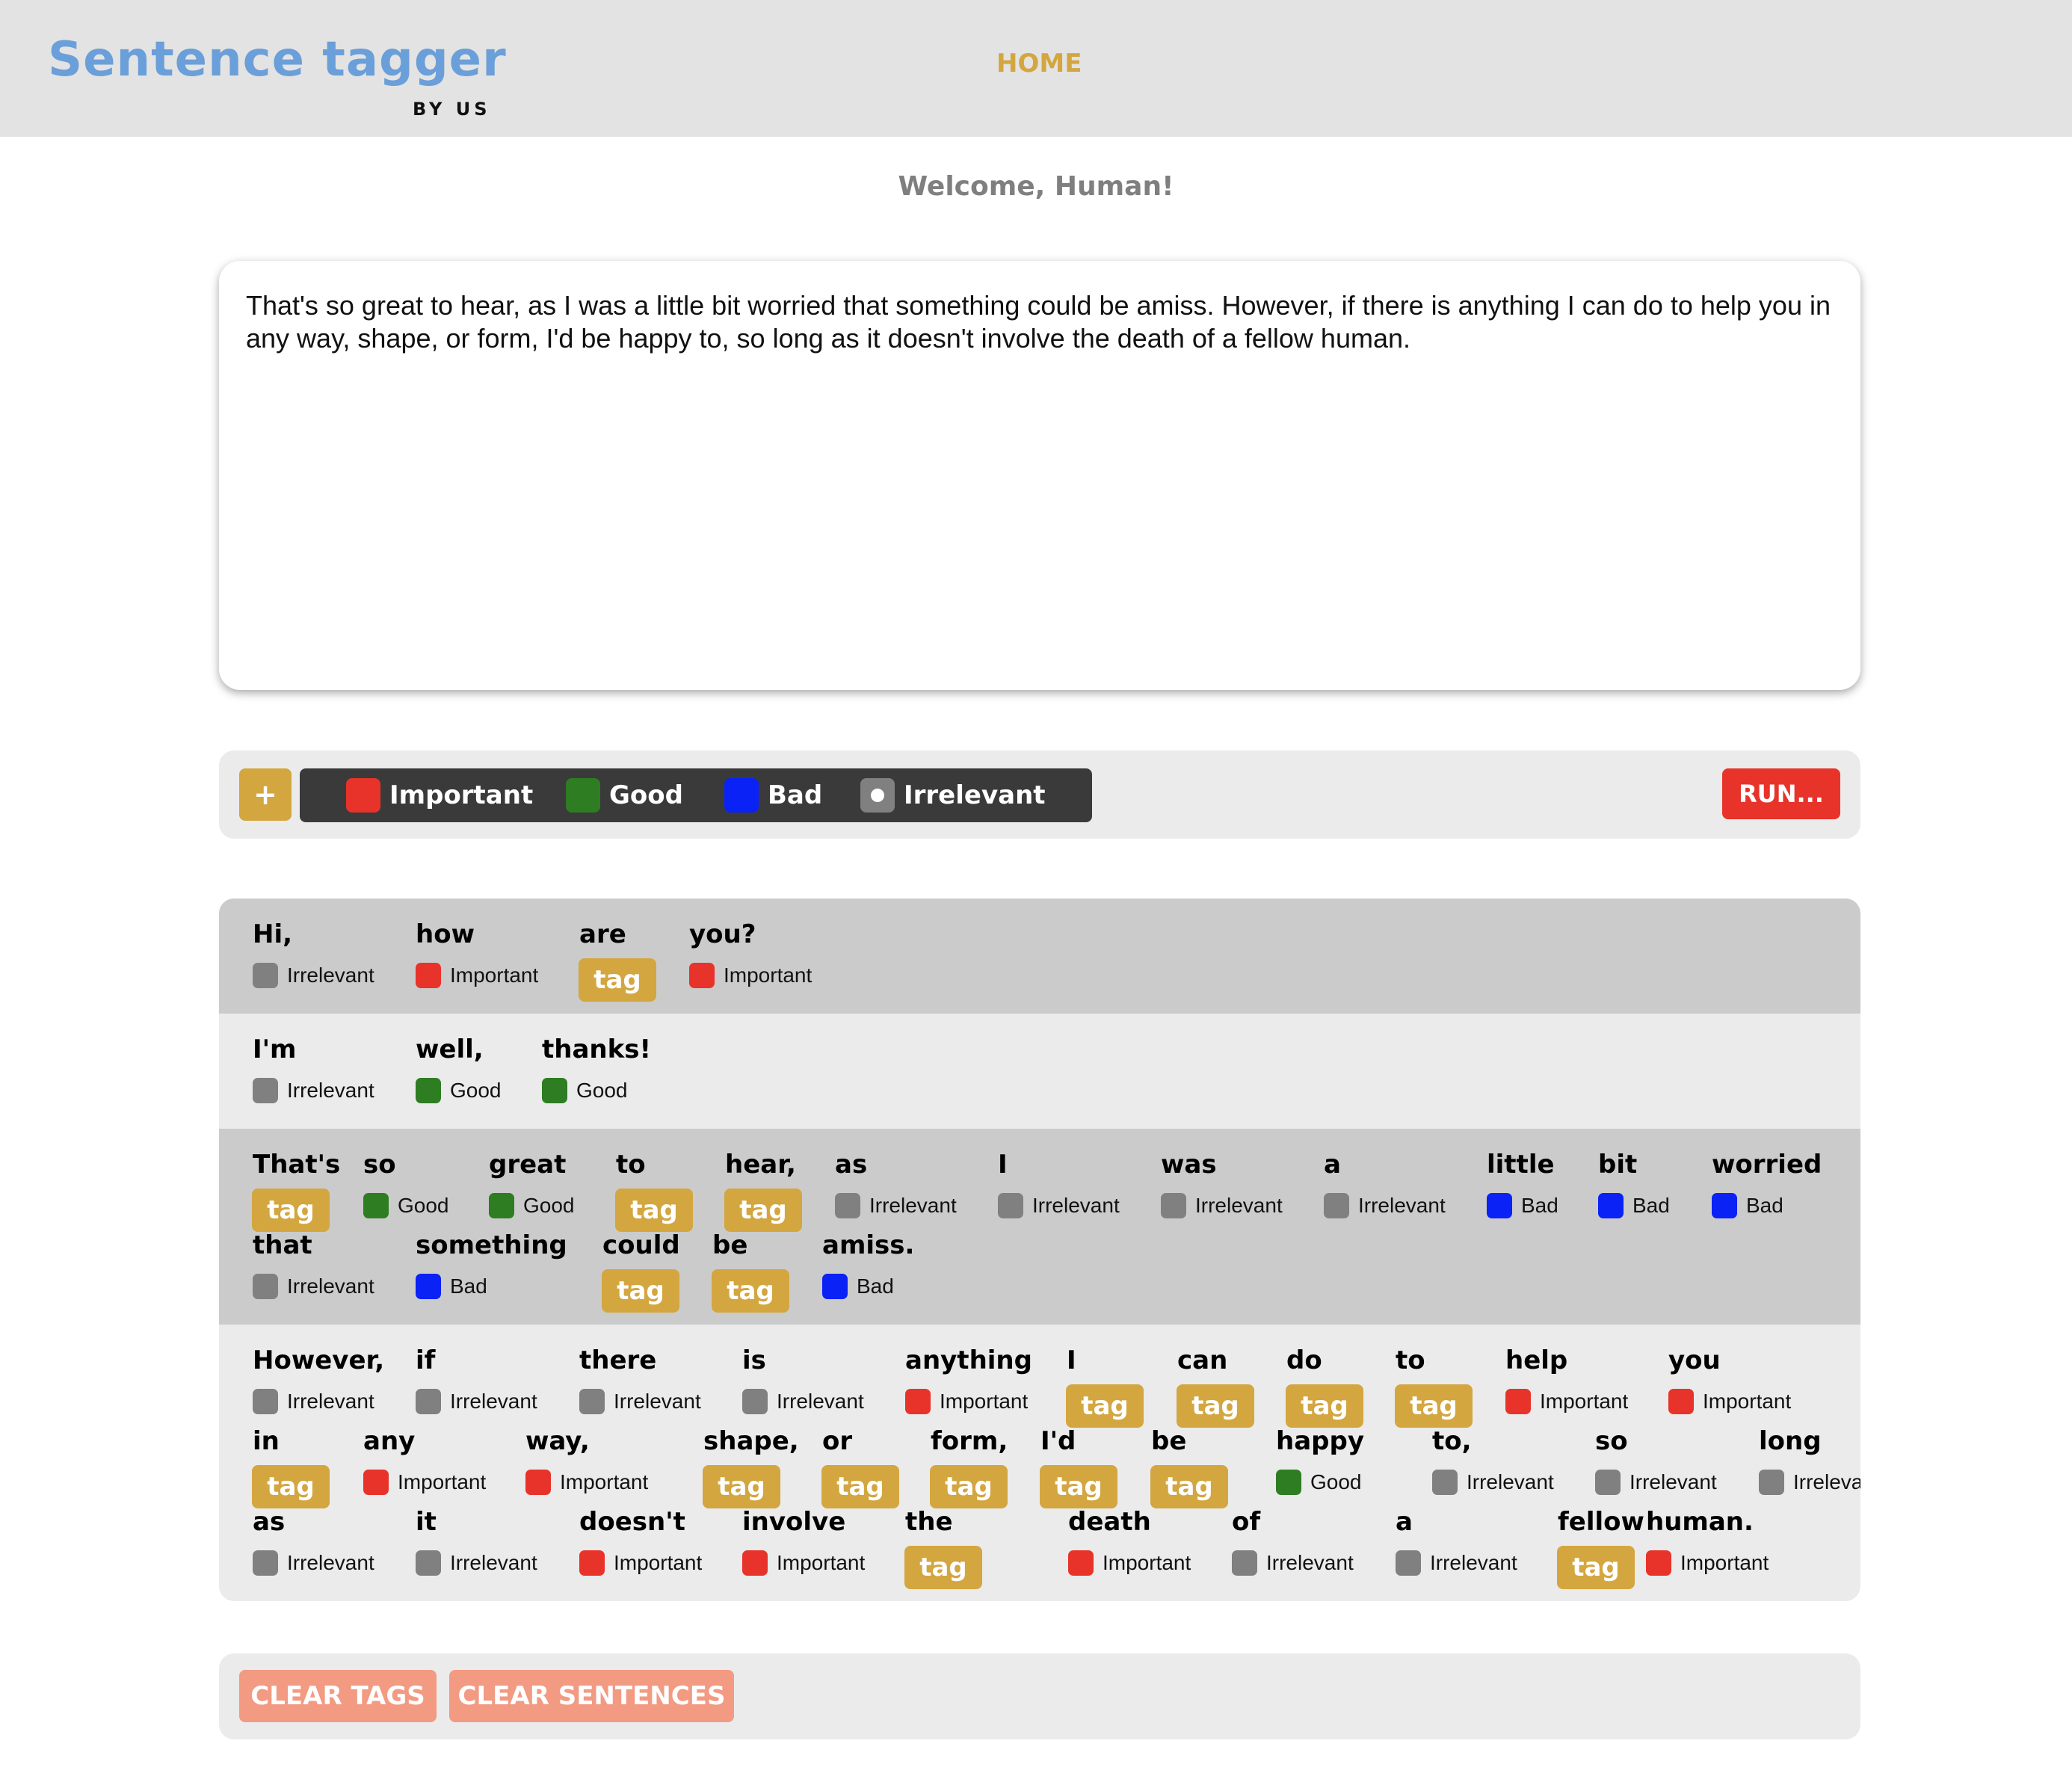 Image resolution: width=2072 pixels, height=1788 pixels. I want to click on legend-item-bad: Bad, so click(773, 795).